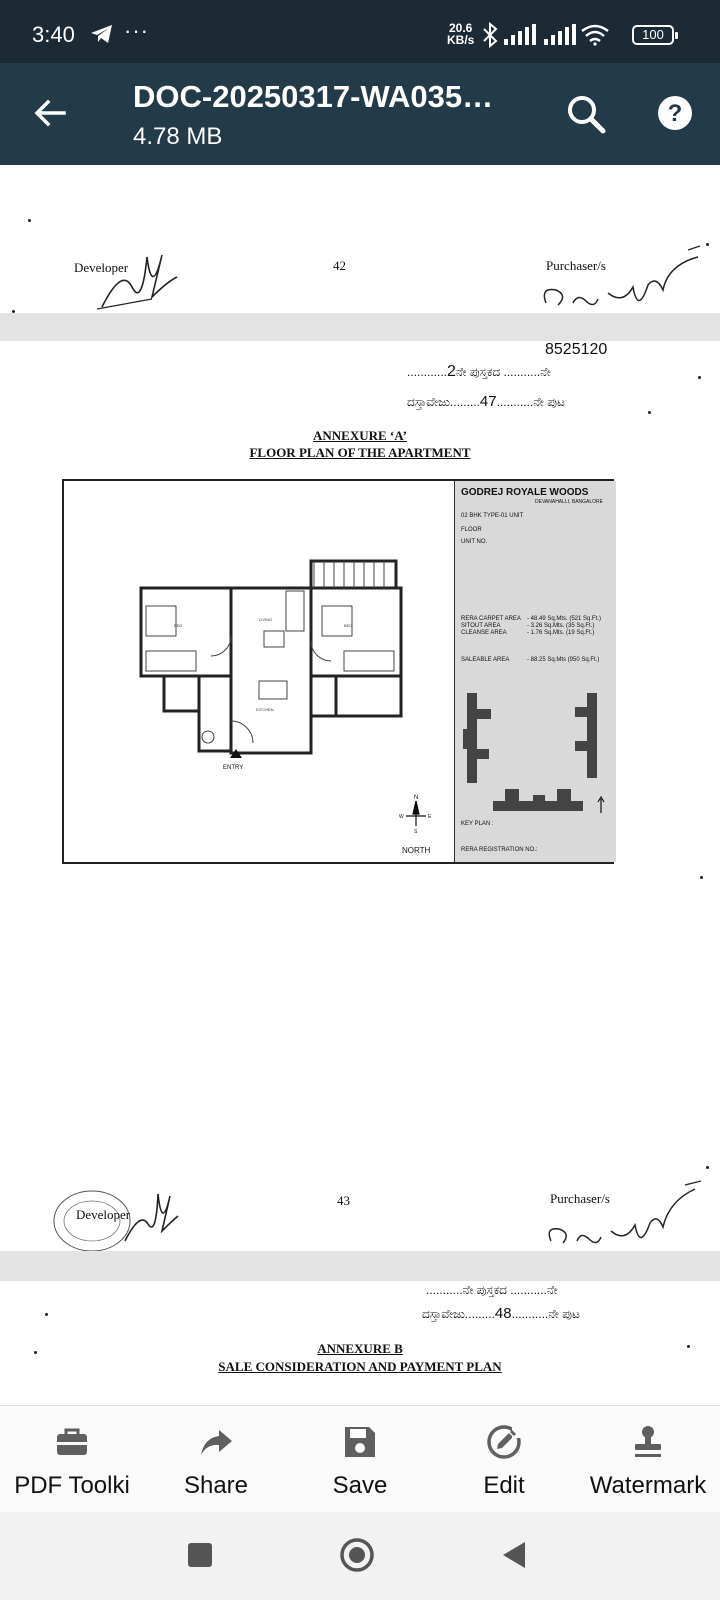 The height and width of the screenshot is (1600, 720). Describe the element at coordinates (360, 239) in the screenshot. I see `pdf-page-42: Developer 42 Purchaser/s` at that location.